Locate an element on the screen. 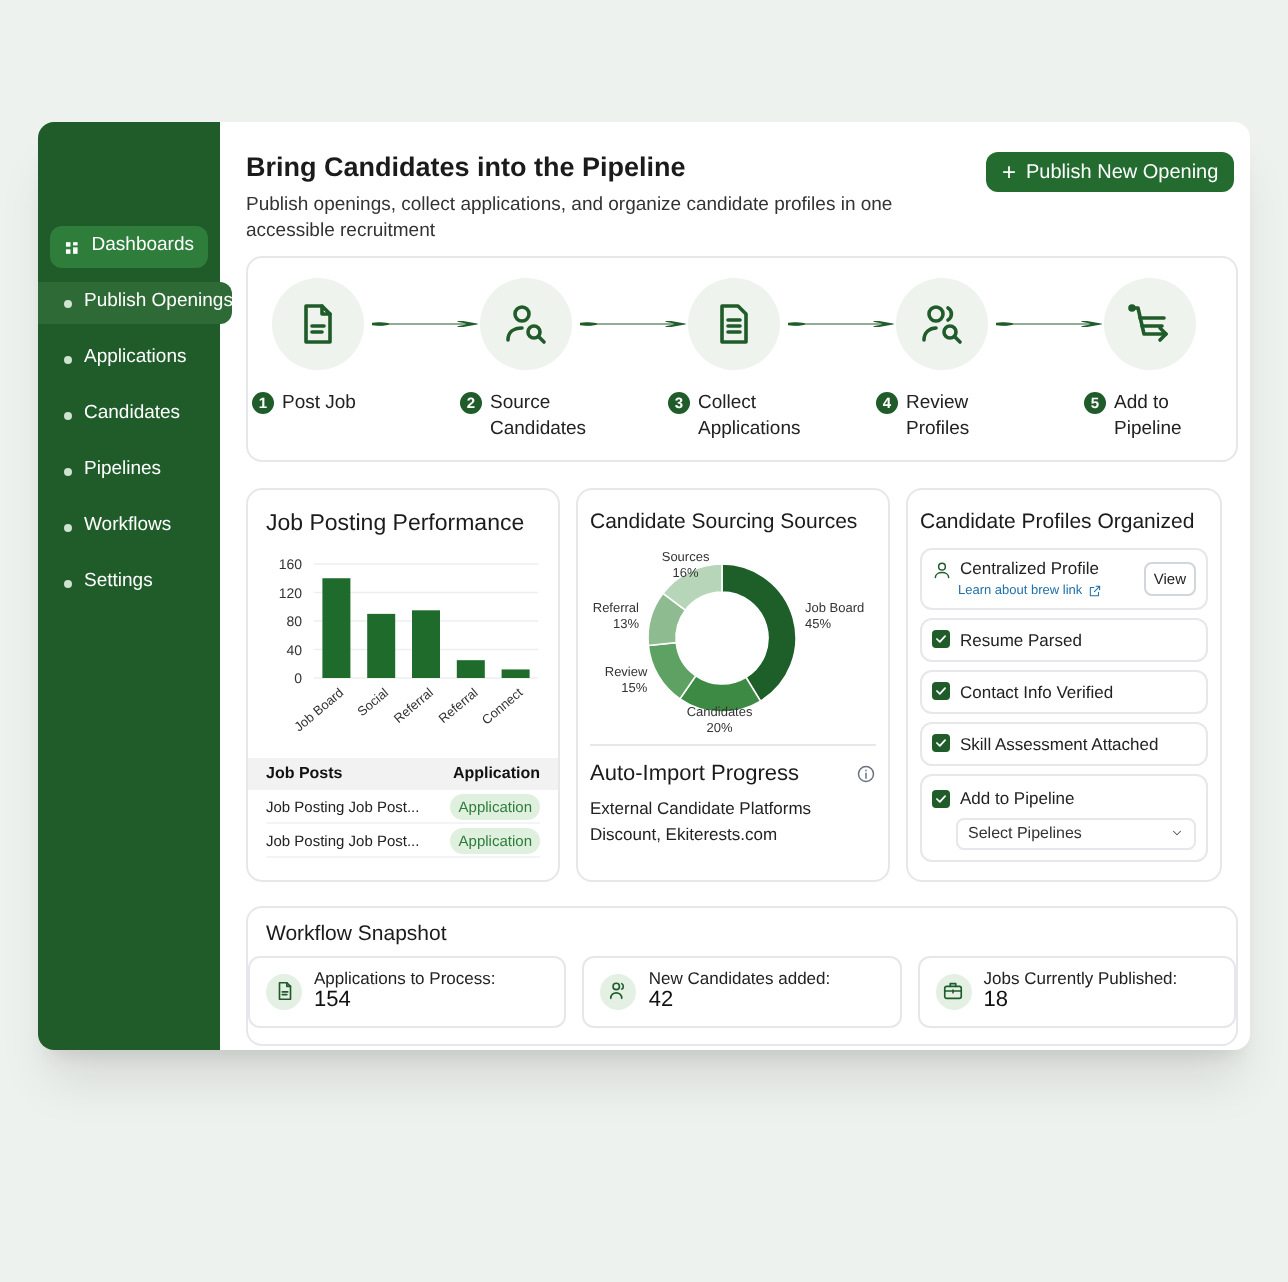 Image resolution: width=1288 pixels, height=1282 pixels. stat-label: Applications to Process: is located at coordinates (405, 978).